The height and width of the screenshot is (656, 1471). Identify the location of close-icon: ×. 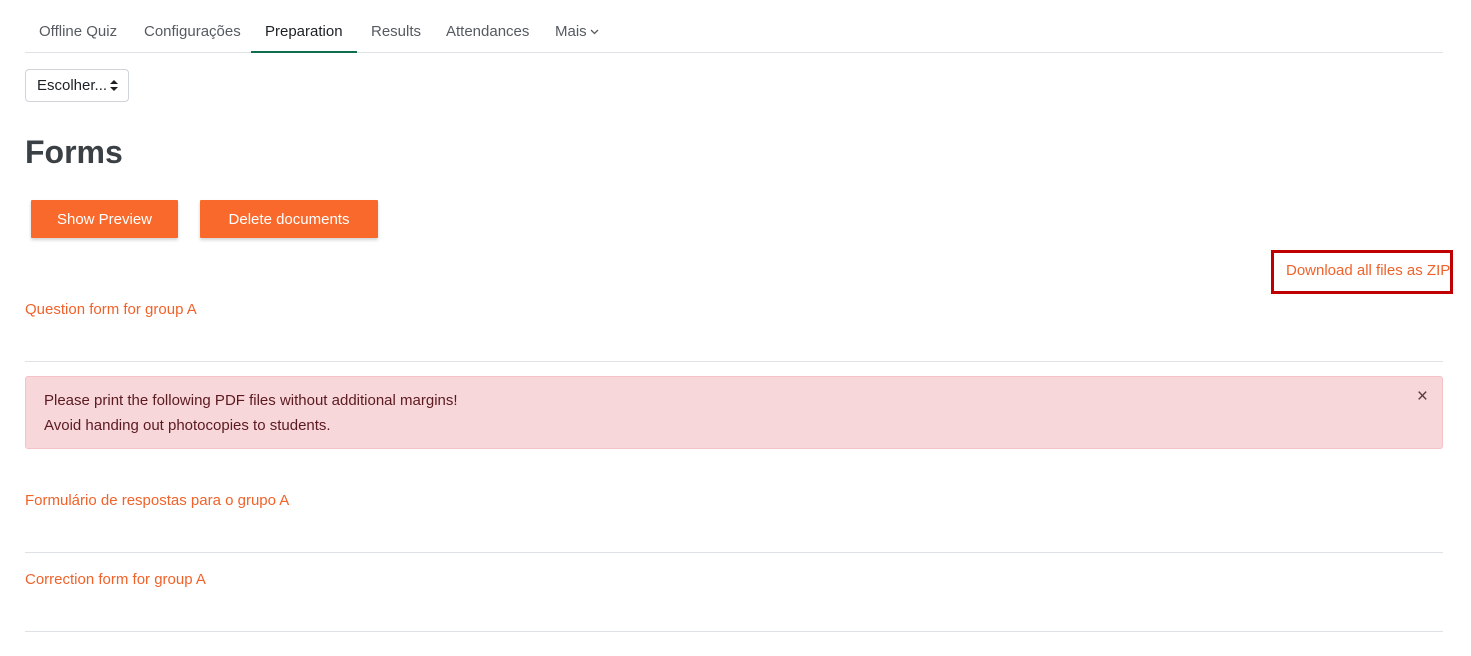
(1422, 397).